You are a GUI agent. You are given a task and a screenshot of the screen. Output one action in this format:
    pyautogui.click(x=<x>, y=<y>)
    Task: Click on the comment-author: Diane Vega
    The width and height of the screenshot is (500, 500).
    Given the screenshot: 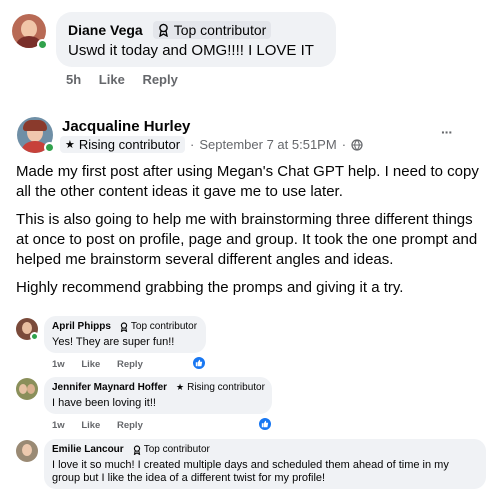 What is the action you would take?
    pyautogui.click(x=105, y=30)
    